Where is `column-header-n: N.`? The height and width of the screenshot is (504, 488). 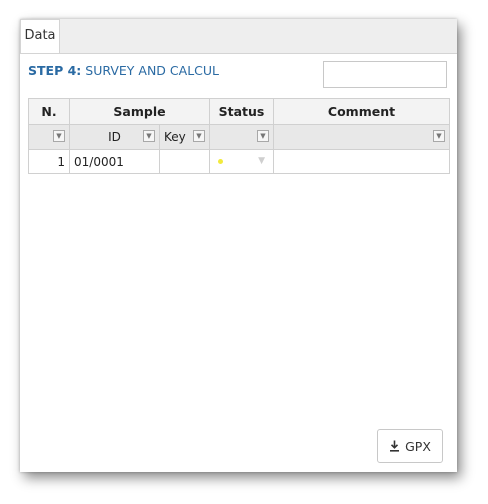 column-header-n: N. is located at coordinates (49, 111).